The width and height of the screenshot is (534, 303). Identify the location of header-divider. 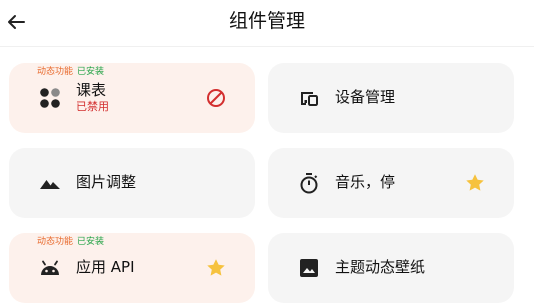
(267, 46).